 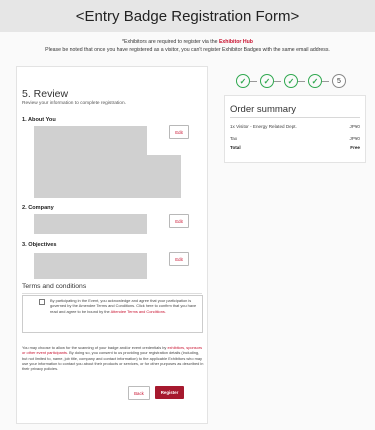 What do you see at coordinates (179, 221) in the screenshot?
I see `edit-company-button: Edit` at bounding box center [179, 221].